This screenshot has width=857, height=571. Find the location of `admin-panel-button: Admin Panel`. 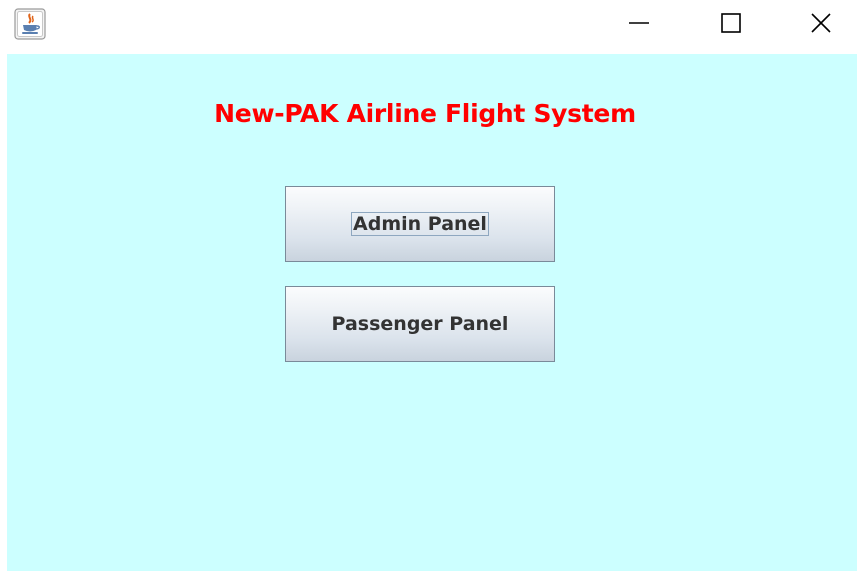

admin-panel-button: Admin Panel is located at coordinates (420, 224).